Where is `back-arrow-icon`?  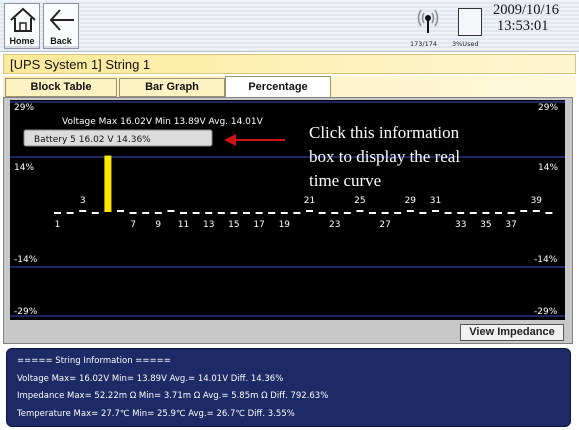 back-arrow-icon is located at coordinates (61, 20).